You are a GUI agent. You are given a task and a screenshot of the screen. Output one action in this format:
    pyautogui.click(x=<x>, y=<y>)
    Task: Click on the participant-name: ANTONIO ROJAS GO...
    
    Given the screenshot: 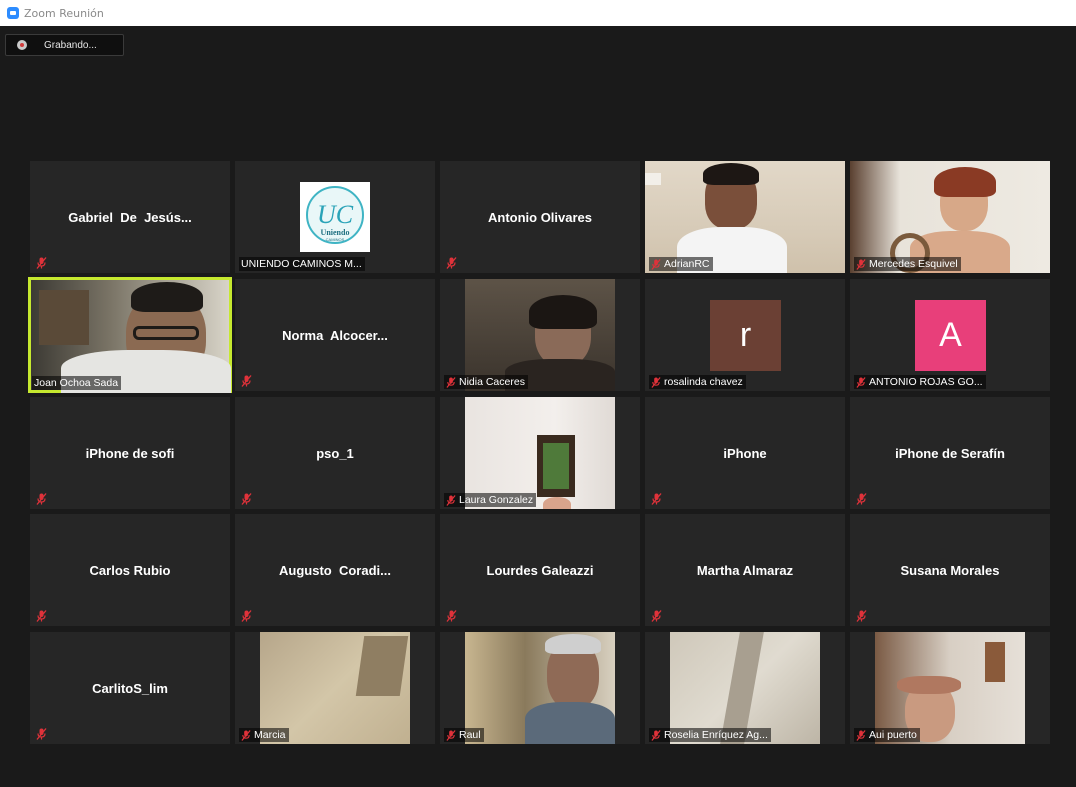 What is the action you would take?
    pyautogui.click(x=926, y=382)
    